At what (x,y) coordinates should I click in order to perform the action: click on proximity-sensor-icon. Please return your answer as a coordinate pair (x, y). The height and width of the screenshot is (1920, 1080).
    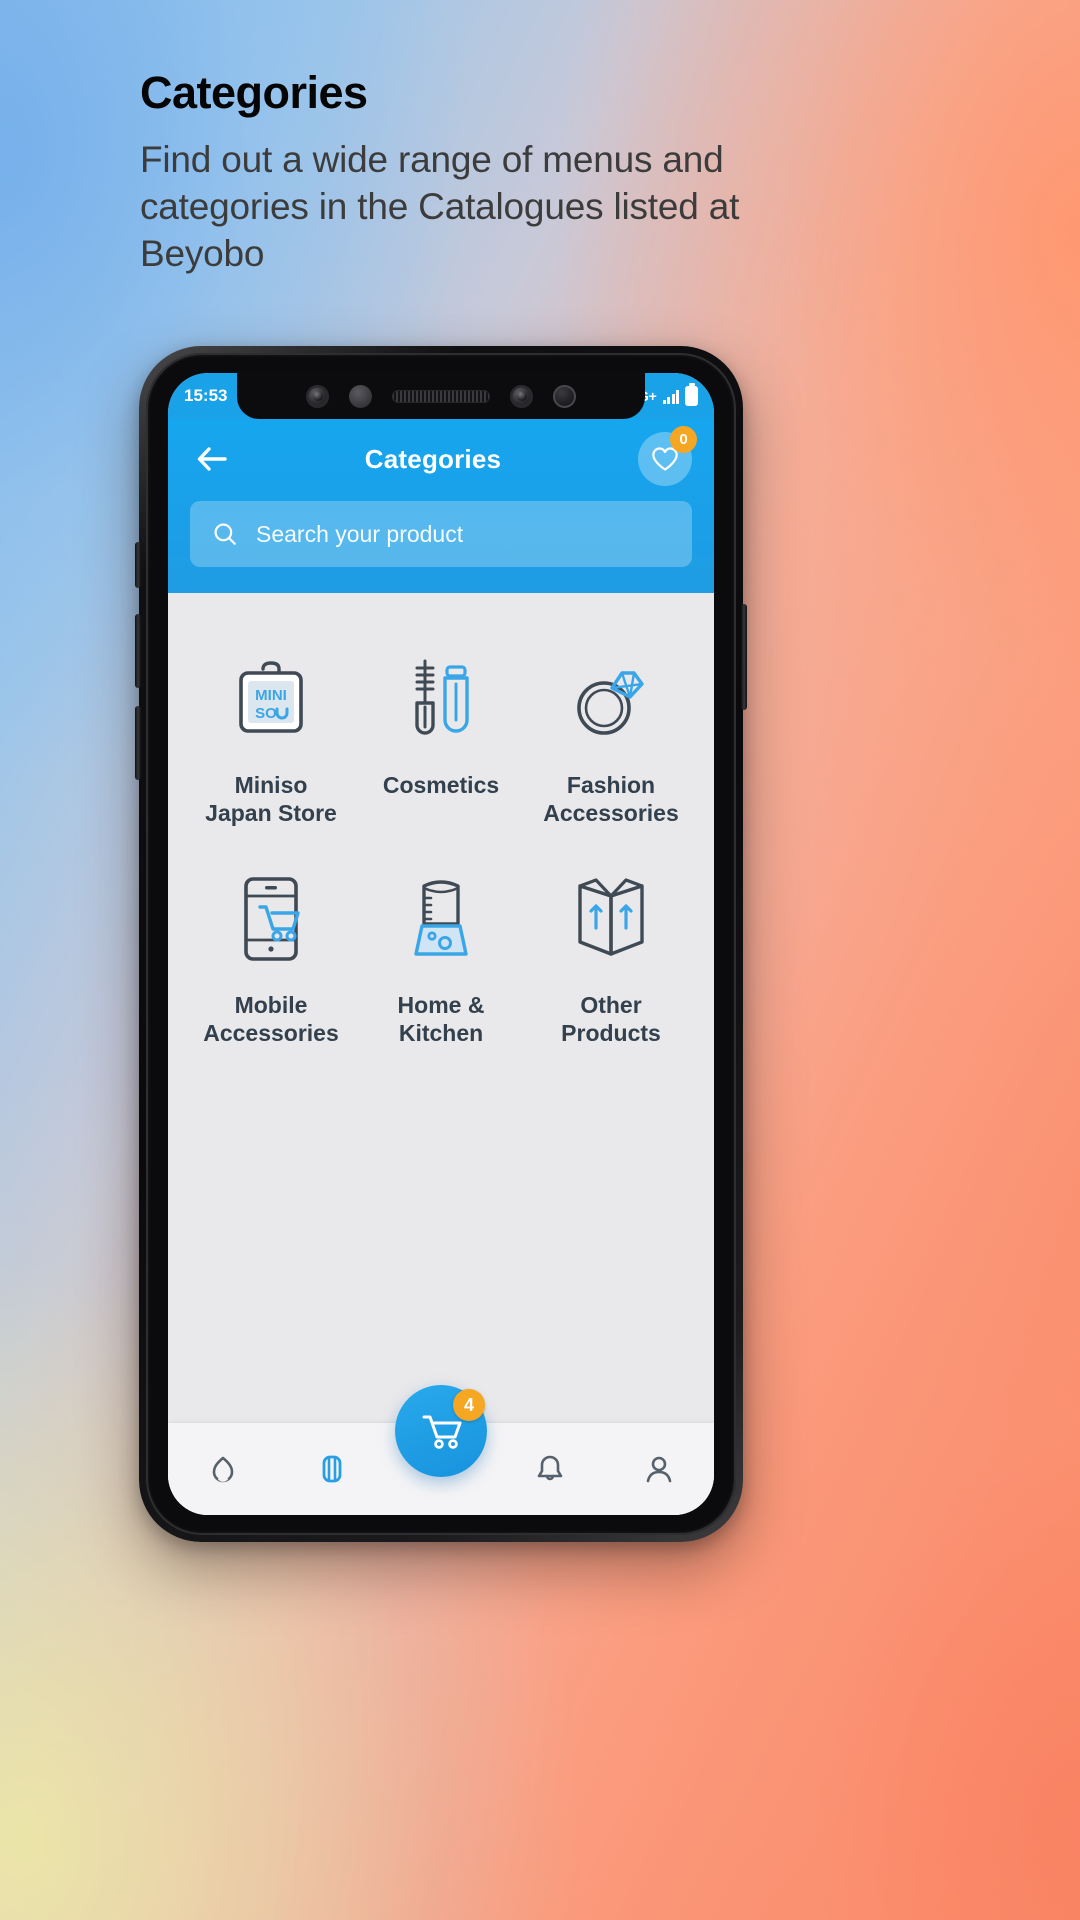
    Looking at the image, I should click on (360, 396).